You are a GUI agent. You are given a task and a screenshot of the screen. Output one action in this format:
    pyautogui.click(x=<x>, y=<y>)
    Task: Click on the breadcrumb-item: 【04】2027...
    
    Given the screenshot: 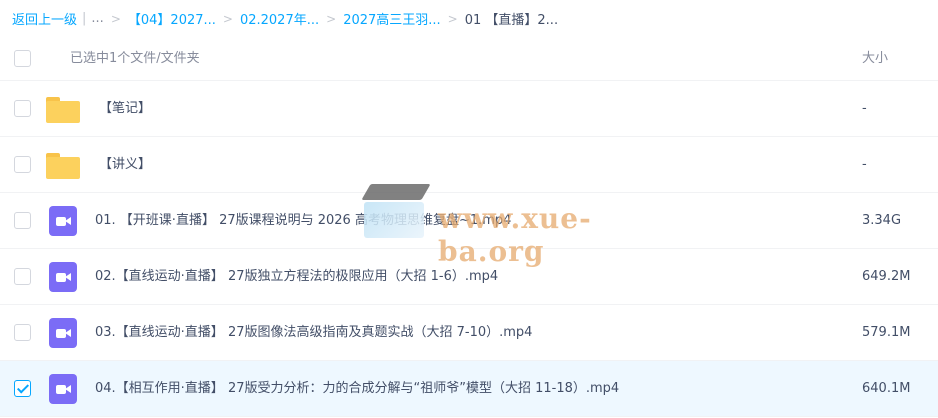 What is the action you would take?
    pyautogui.click(x=172, y=18)
    